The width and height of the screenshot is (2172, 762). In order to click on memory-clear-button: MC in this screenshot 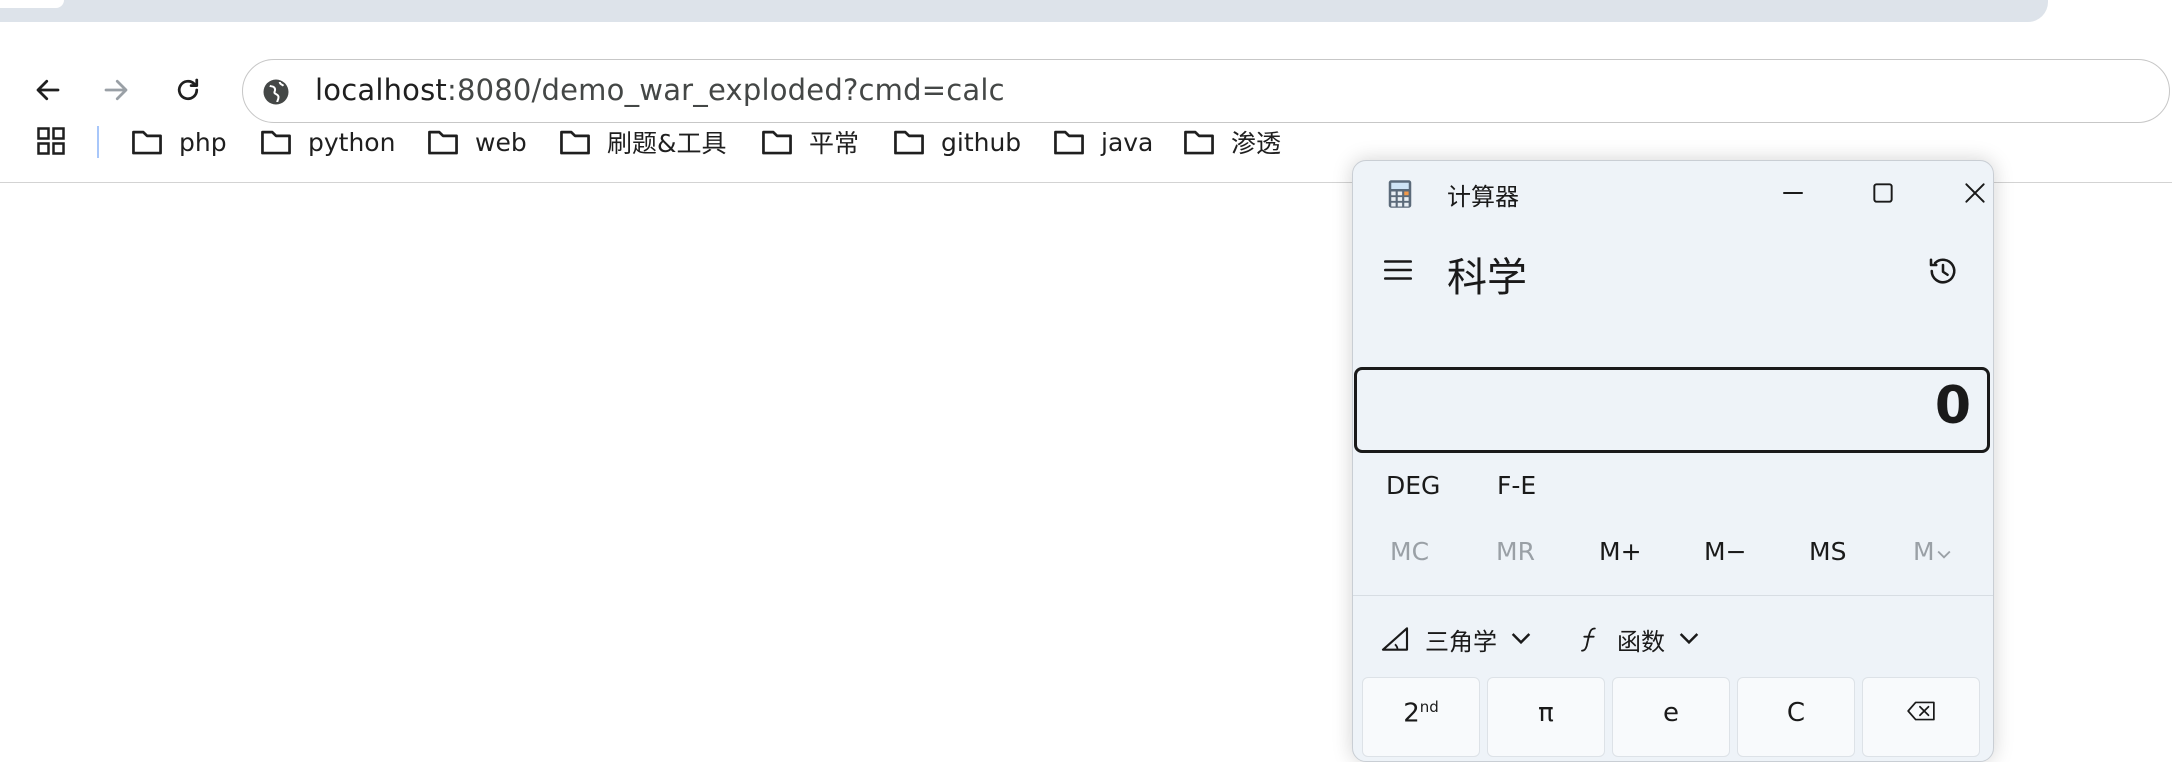, I will do `click(1409, 551)`.